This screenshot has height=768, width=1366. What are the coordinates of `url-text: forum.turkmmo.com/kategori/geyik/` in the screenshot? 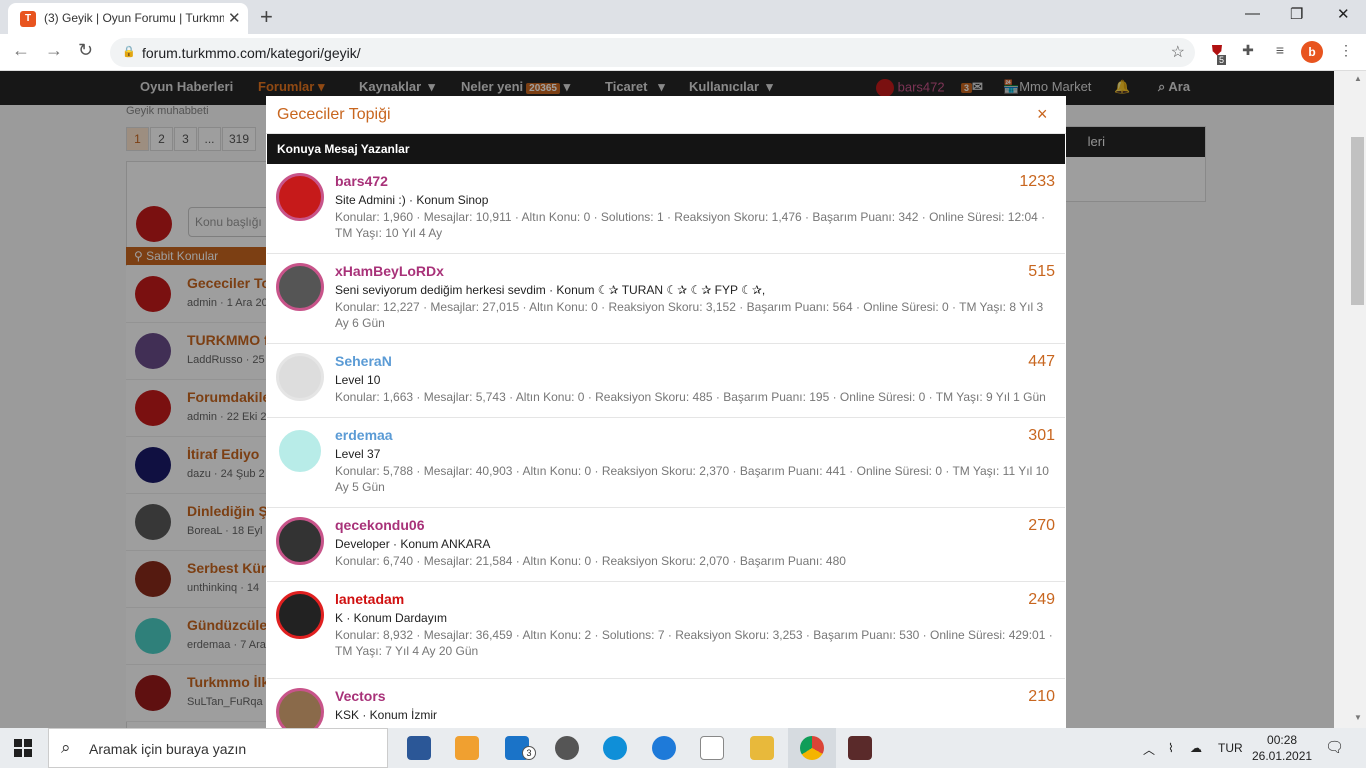 It's located at (251, 53).